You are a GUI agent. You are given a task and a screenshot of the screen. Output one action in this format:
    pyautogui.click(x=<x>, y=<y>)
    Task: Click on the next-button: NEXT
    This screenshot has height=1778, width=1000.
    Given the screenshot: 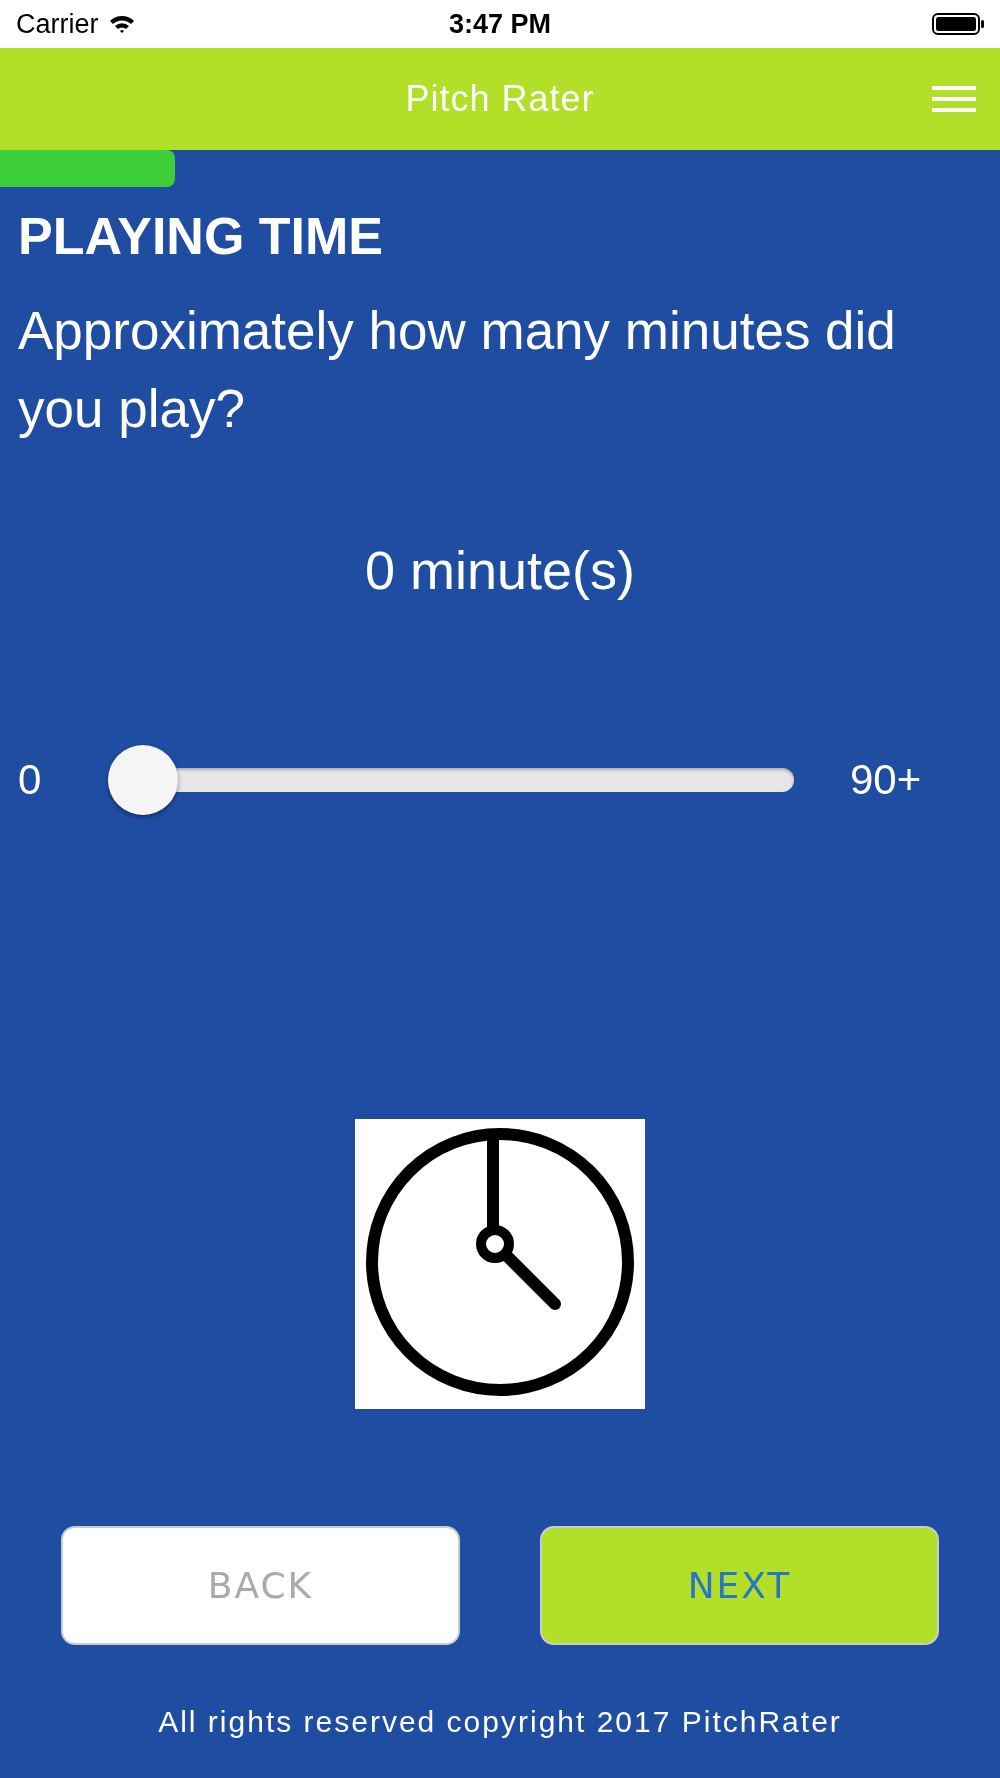 What is the action you would take?
    pyautogui.click(x=739, y=1585)
    